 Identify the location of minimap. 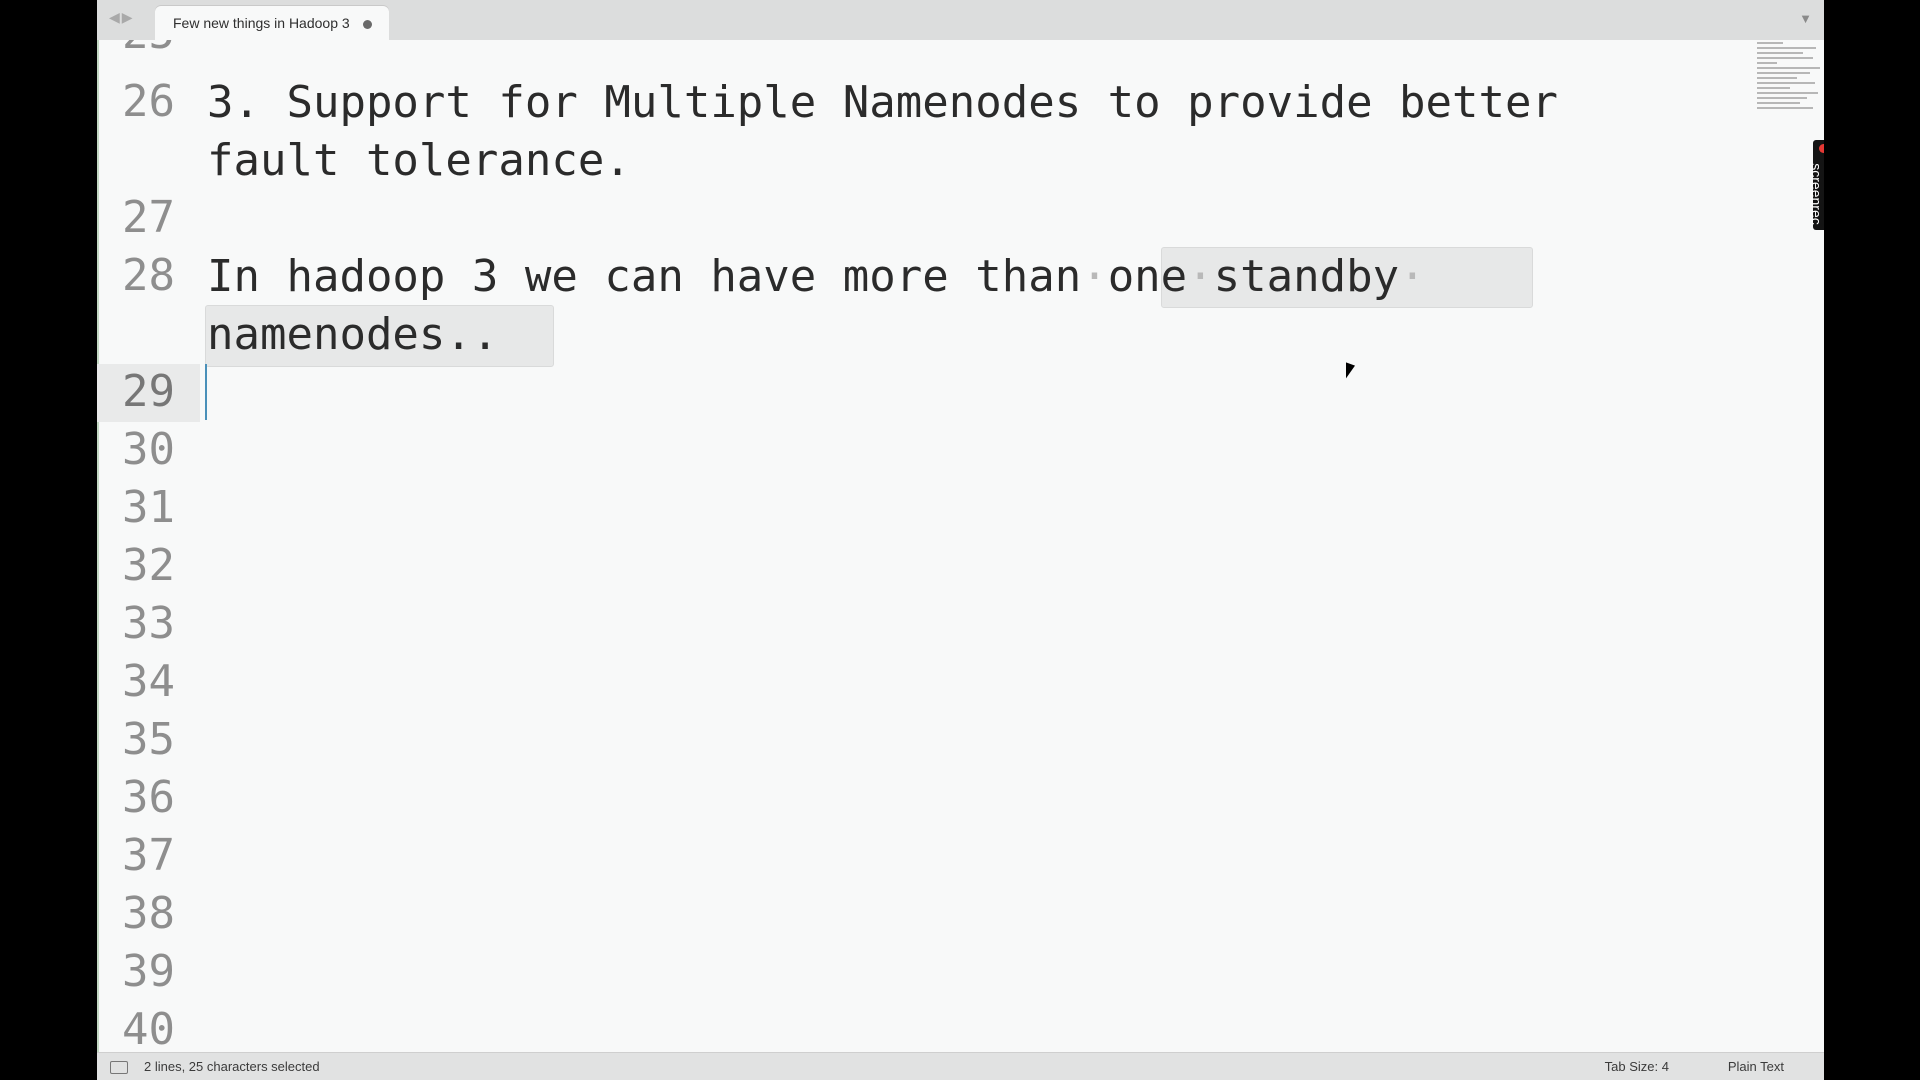
(1790, 82).